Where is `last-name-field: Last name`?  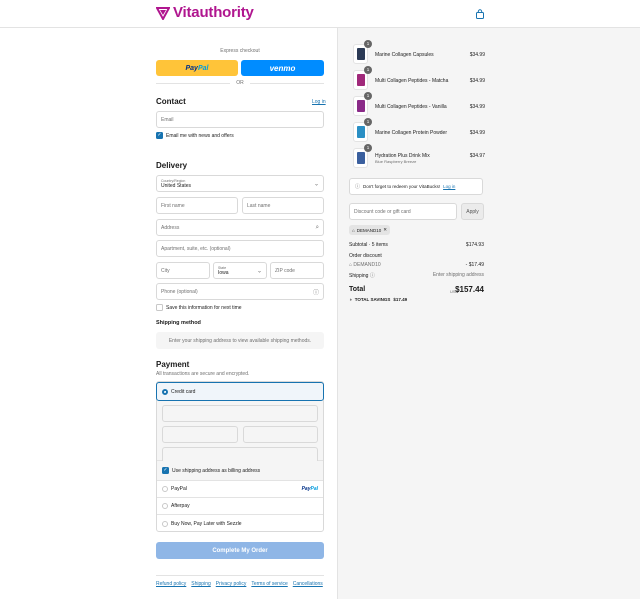 last-name-field: Last name is located at coordinates (283, 205).